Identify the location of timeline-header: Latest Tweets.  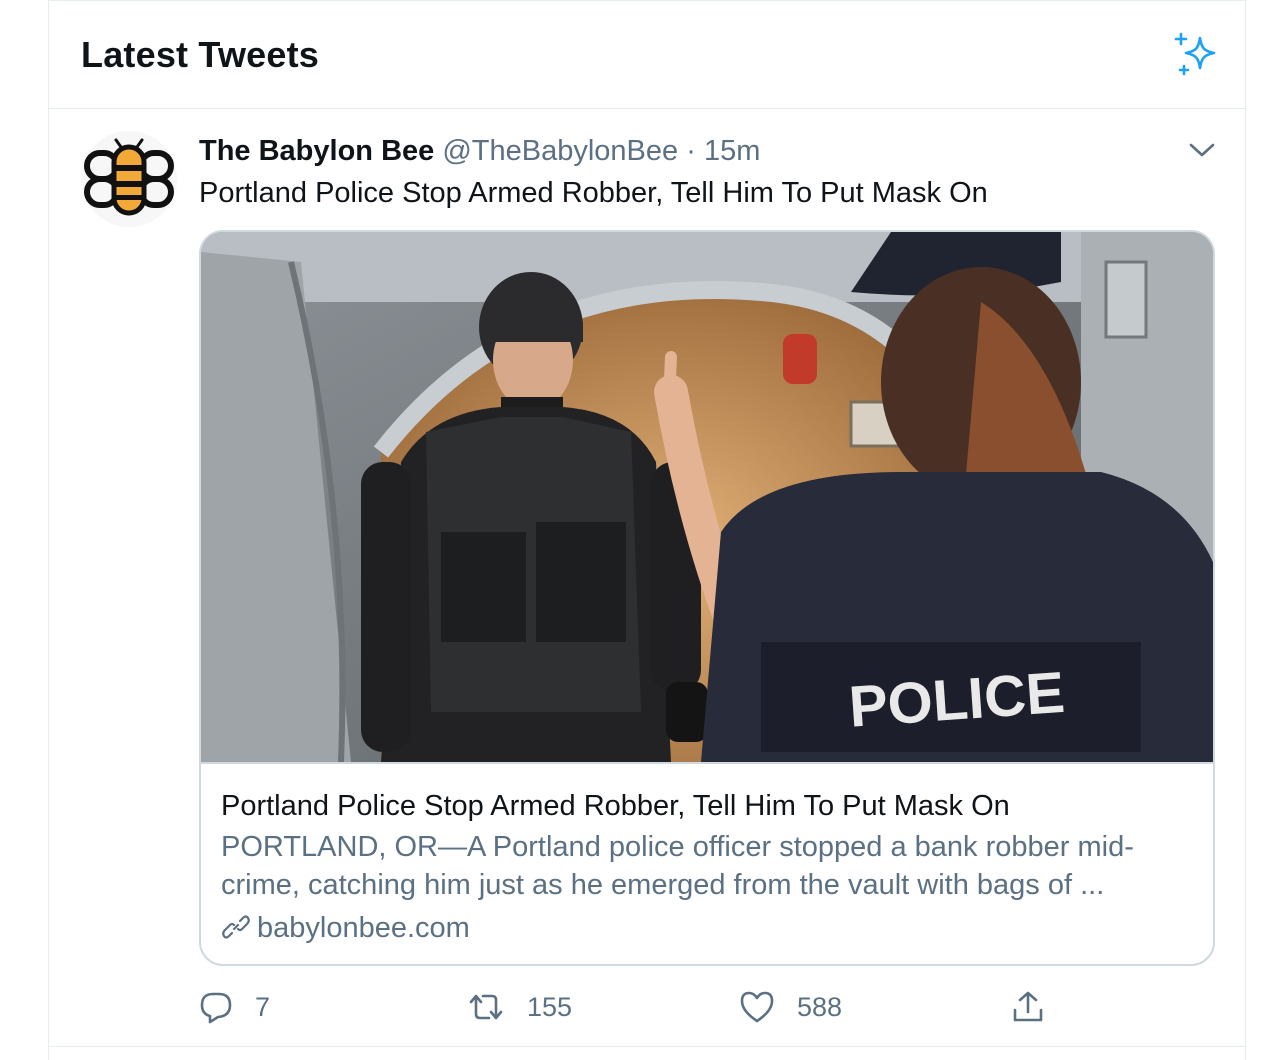
(647, 54).